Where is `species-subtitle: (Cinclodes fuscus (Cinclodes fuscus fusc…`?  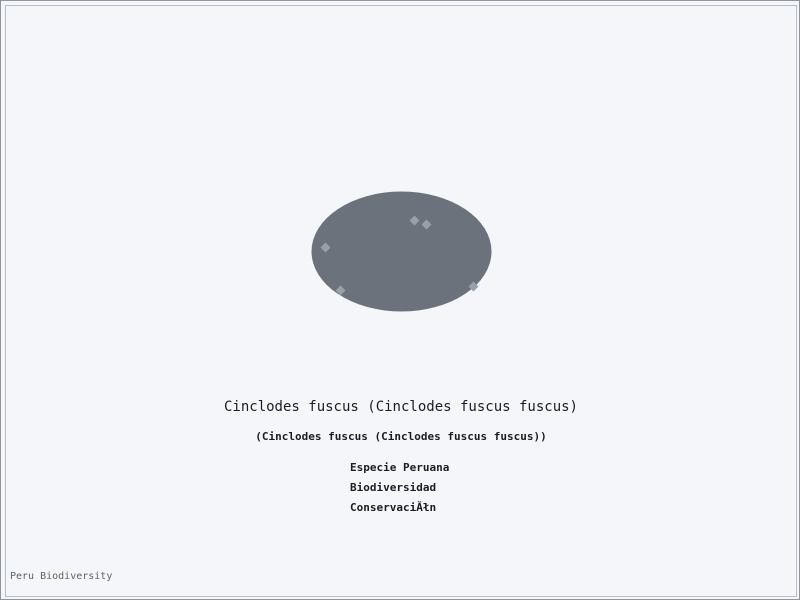 species-subtitle: (Cinclodes fuscus (Cinclodes fuscus fusc… is located at coordinates (401, 436).